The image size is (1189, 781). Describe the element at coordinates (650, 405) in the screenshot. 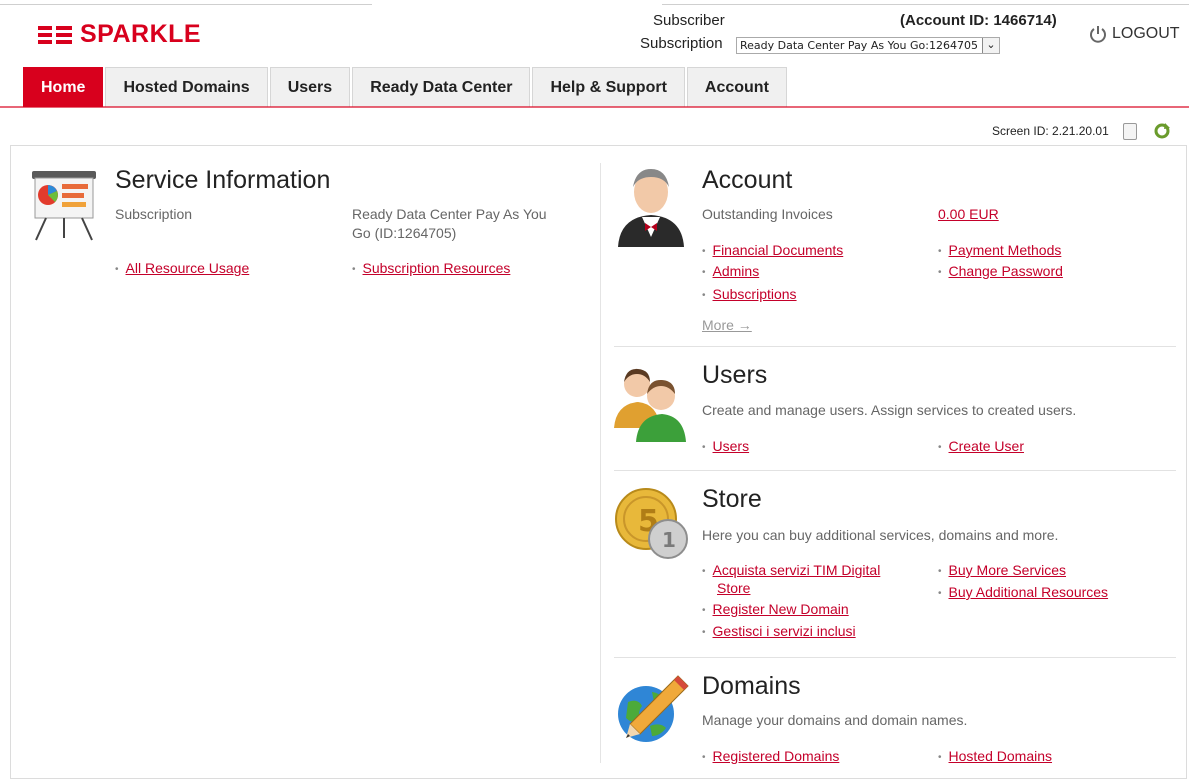

I see `users-group-icon` at that location.